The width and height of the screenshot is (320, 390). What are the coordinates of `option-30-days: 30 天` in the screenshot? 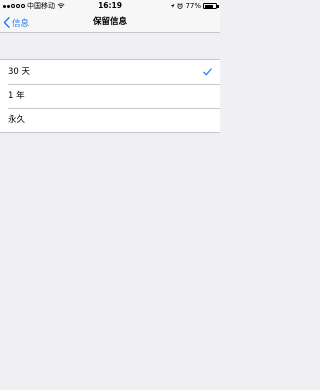 It's located at (110, 72).